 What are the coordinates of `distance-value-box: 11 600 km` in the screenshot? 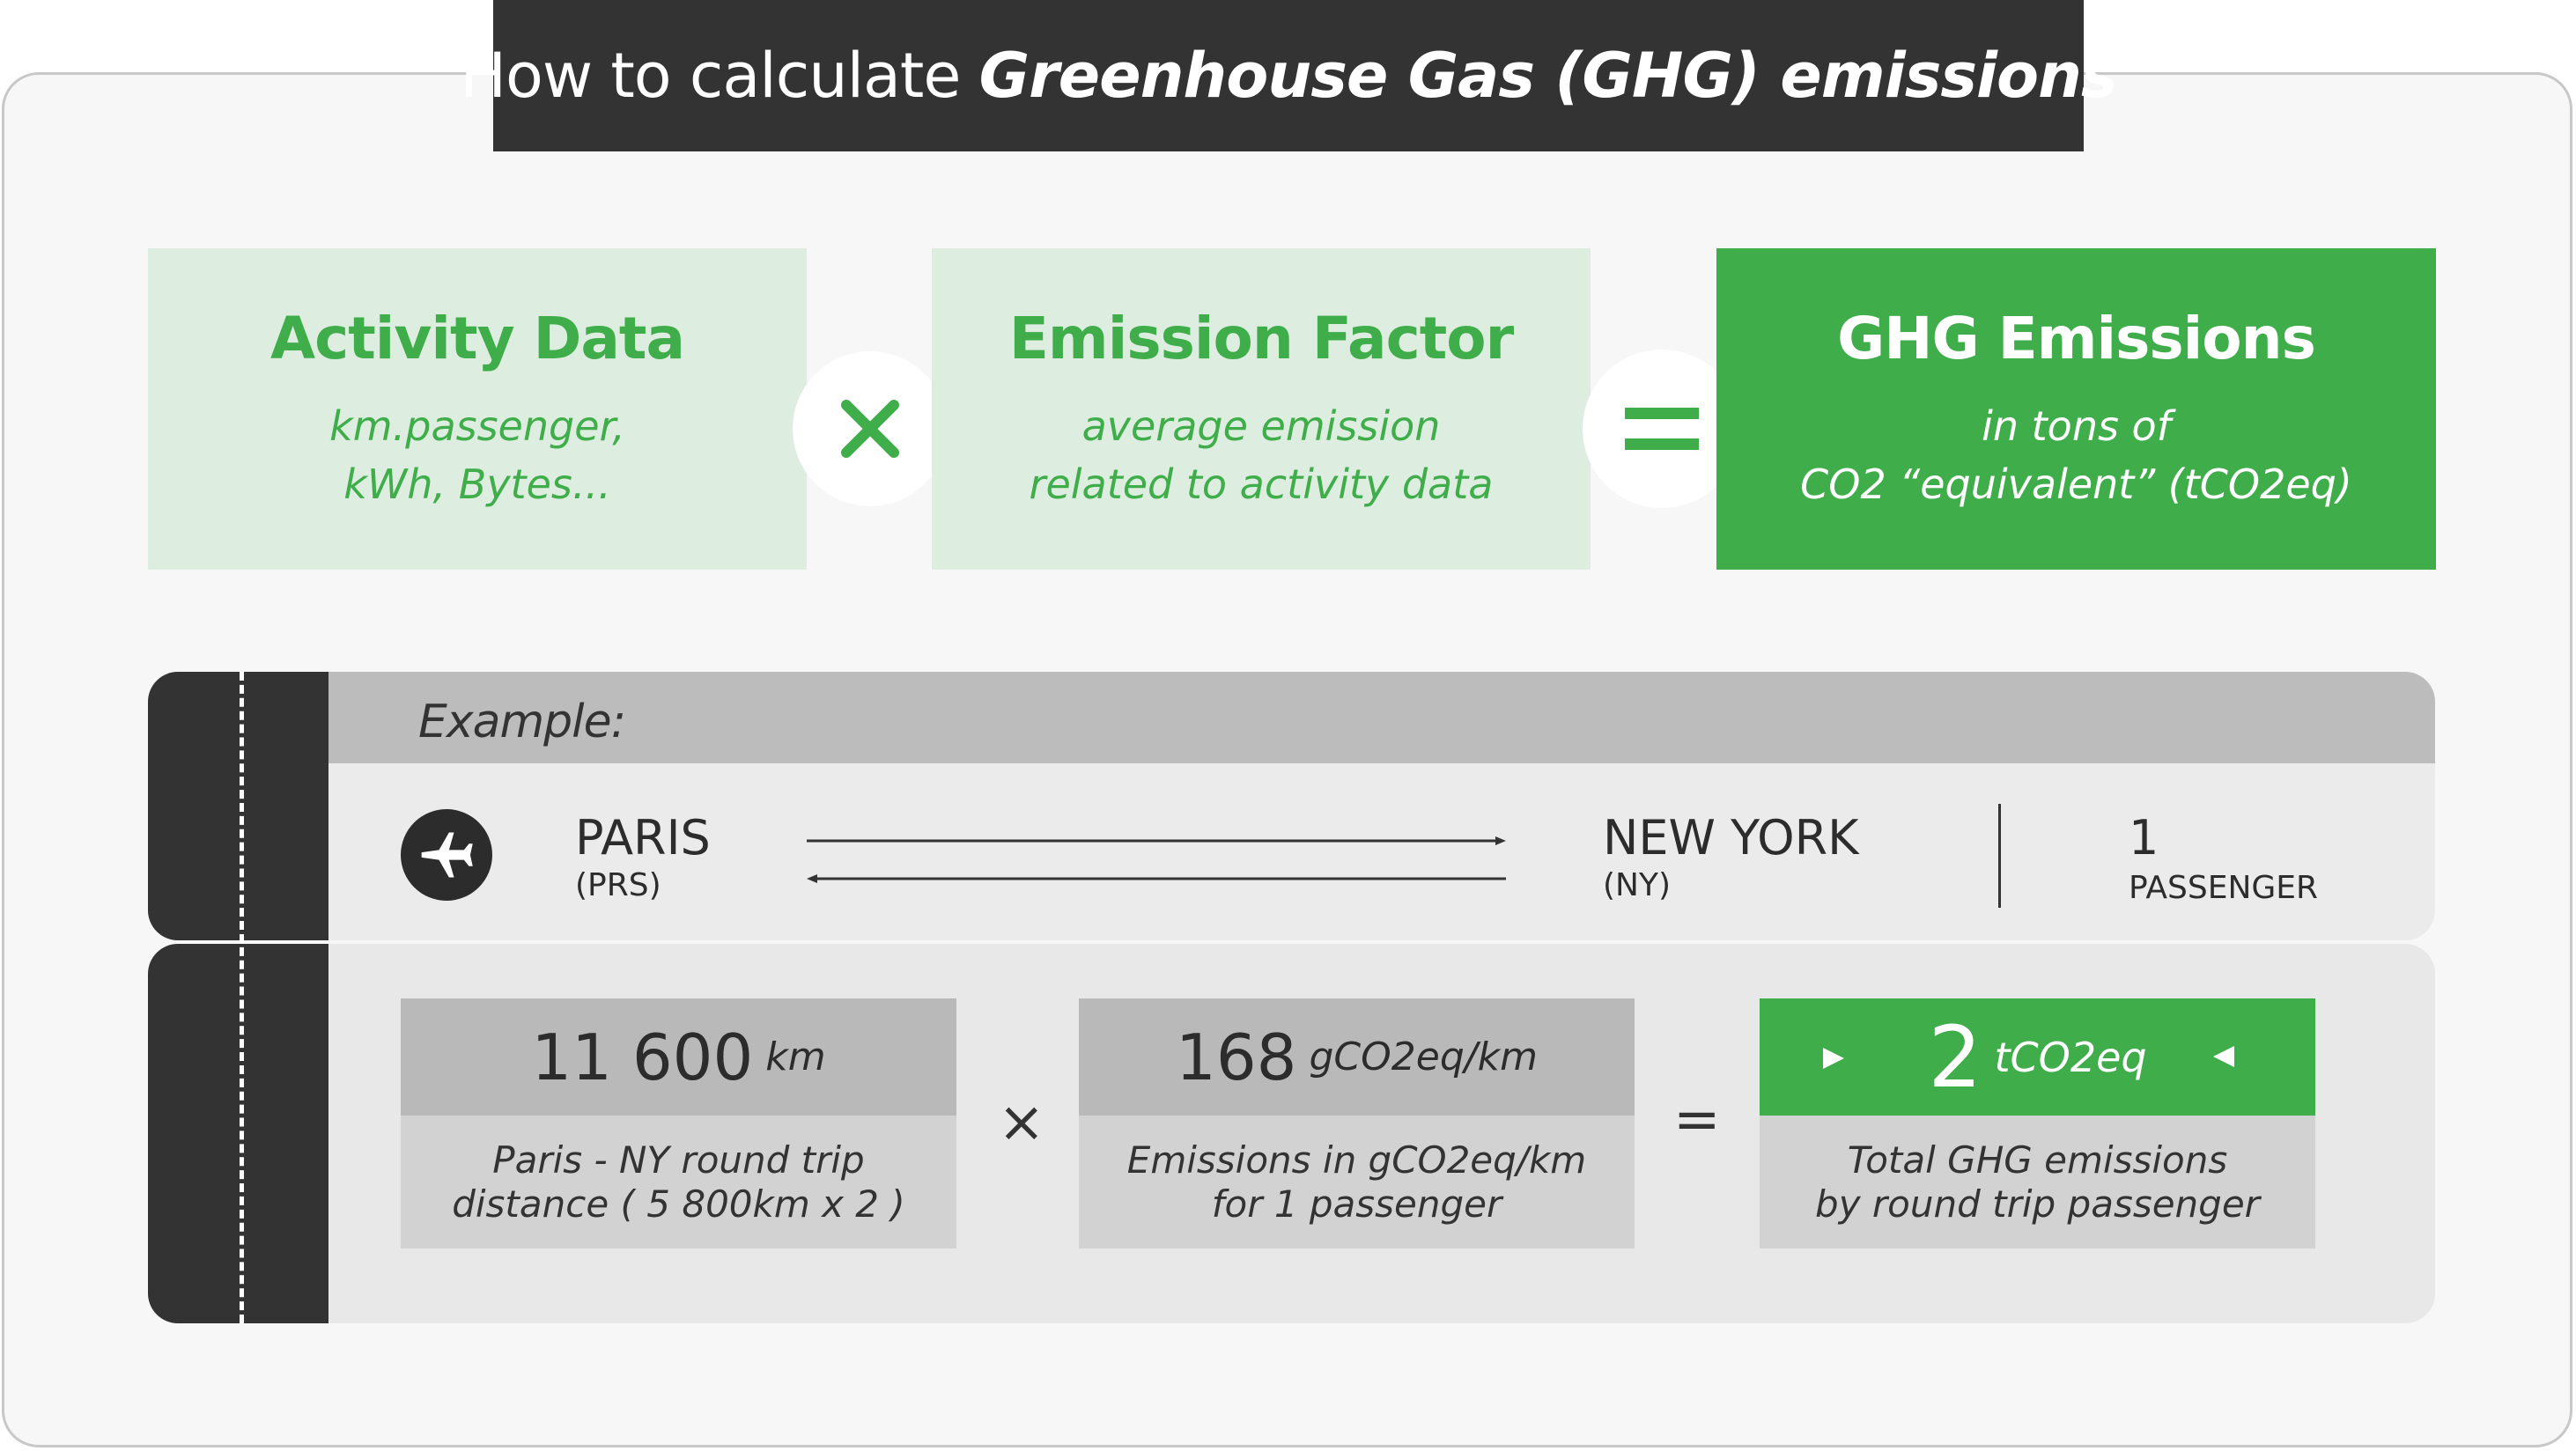 It's located at (678, 1057).